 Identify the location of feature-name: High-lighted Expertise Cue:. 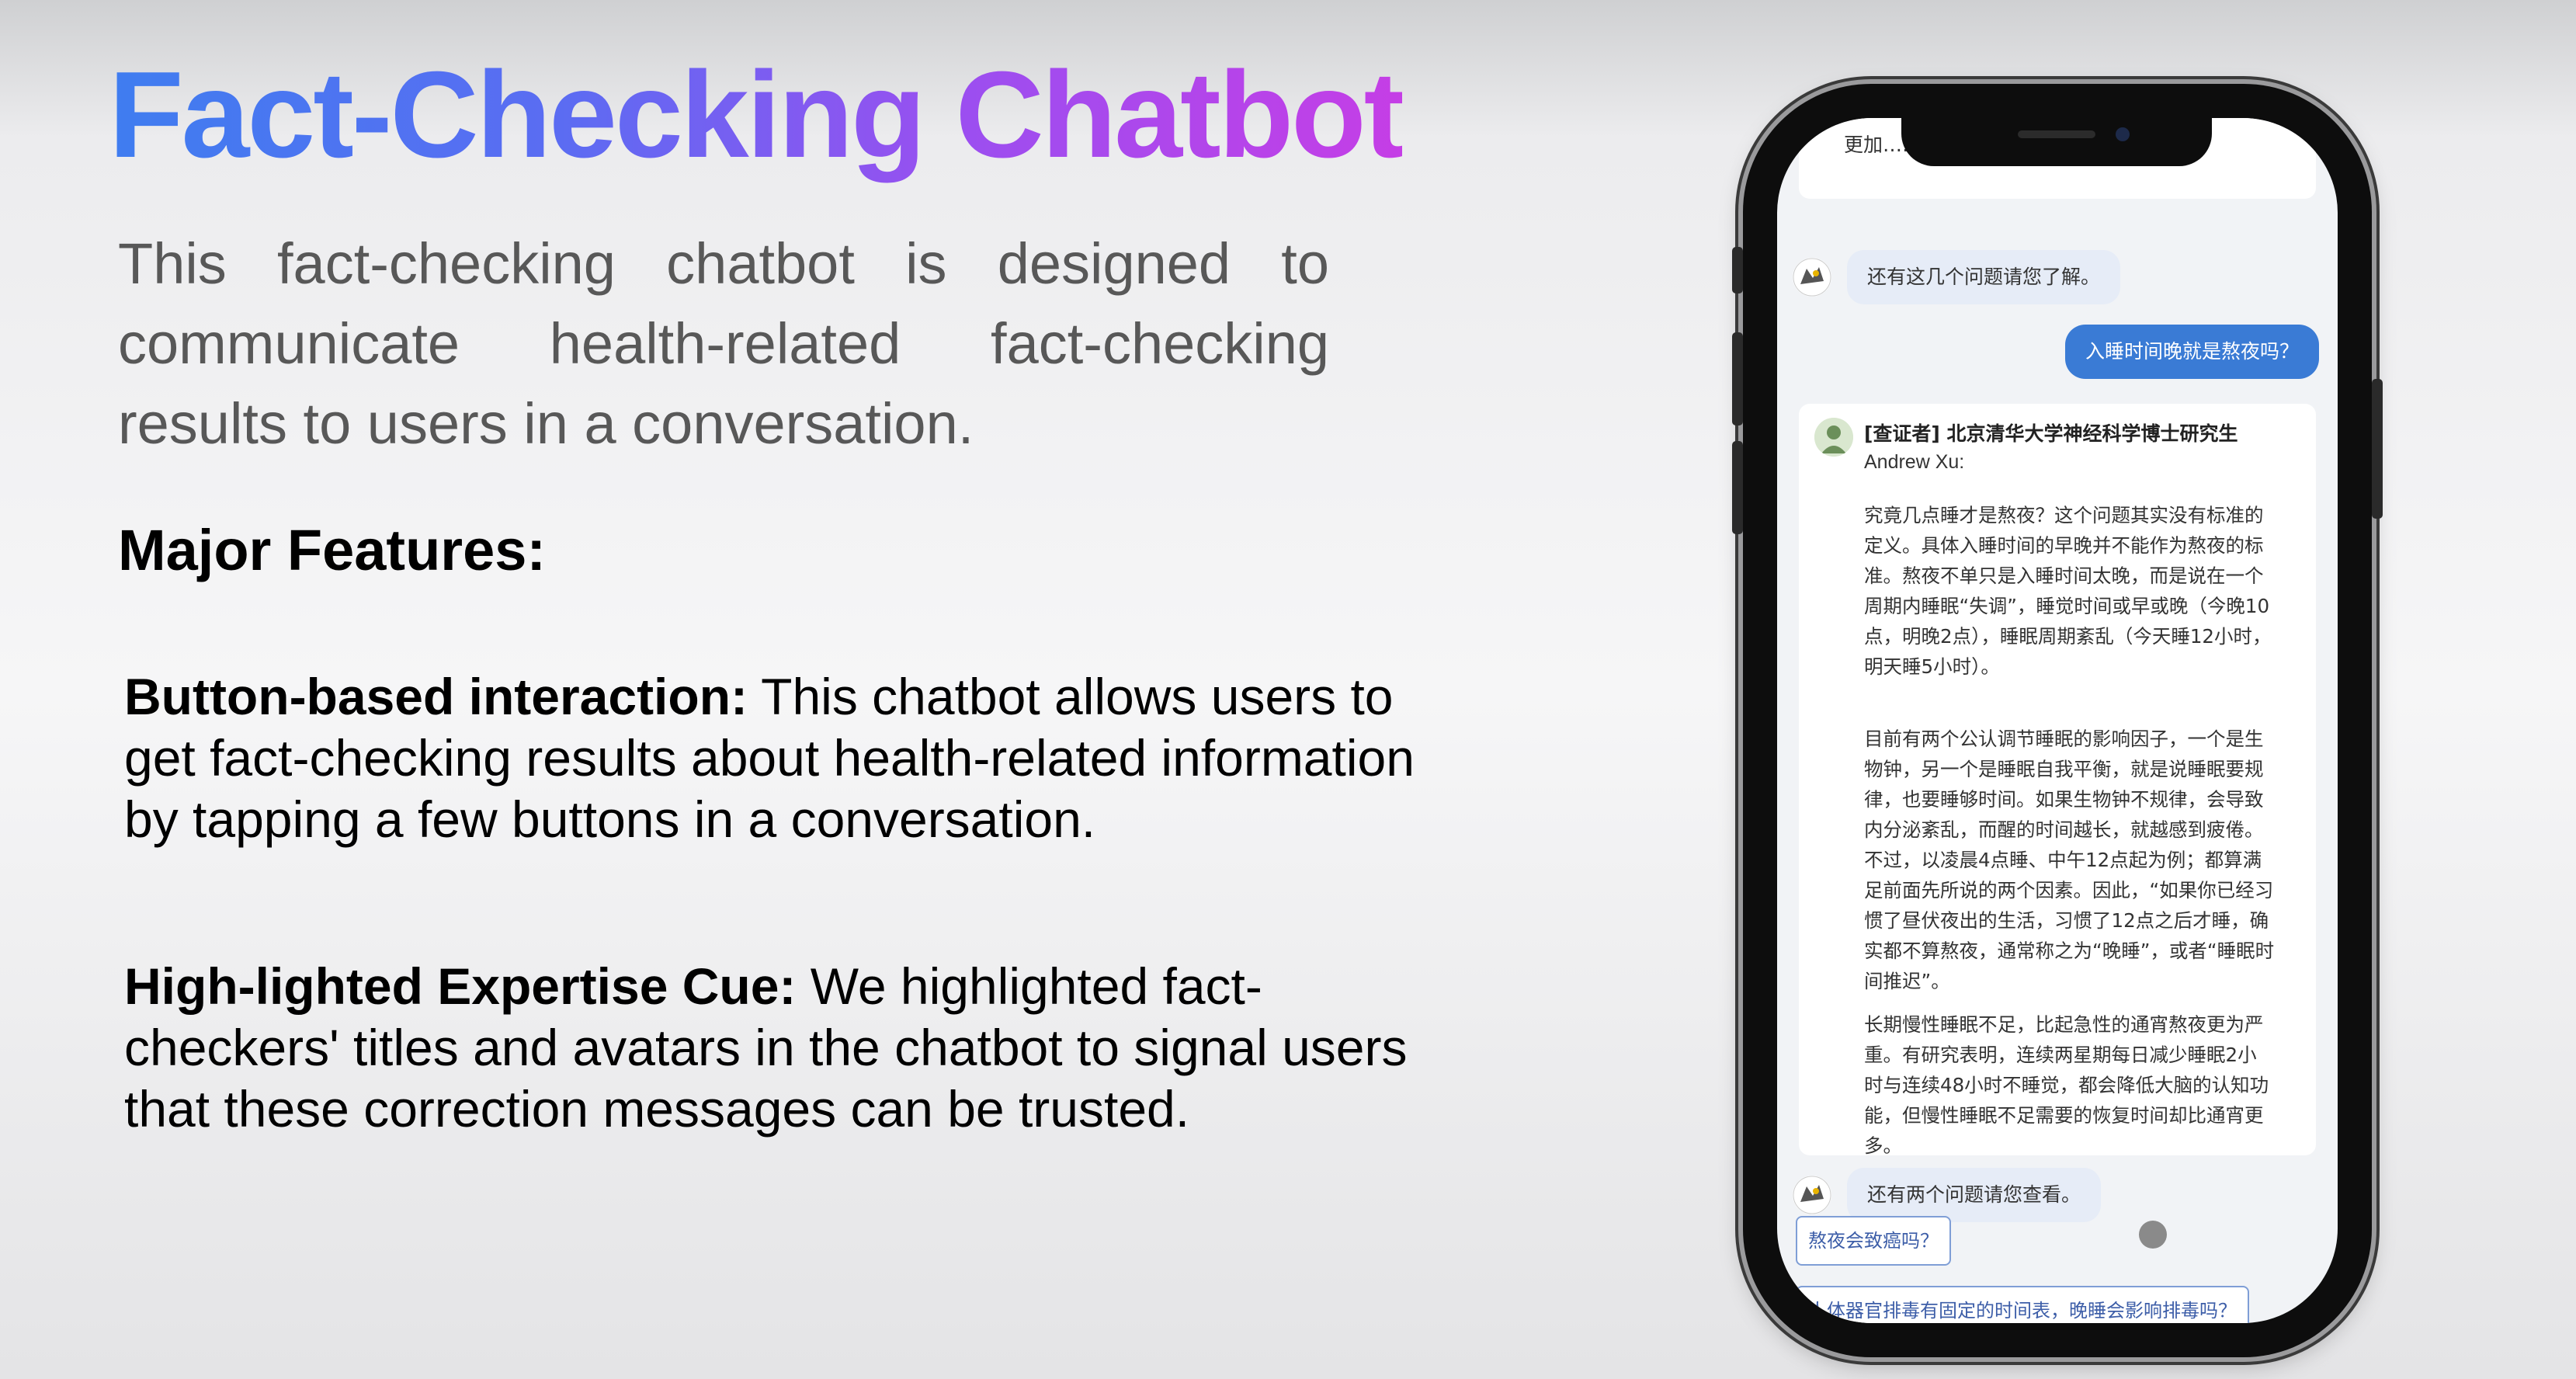
(460, 986).